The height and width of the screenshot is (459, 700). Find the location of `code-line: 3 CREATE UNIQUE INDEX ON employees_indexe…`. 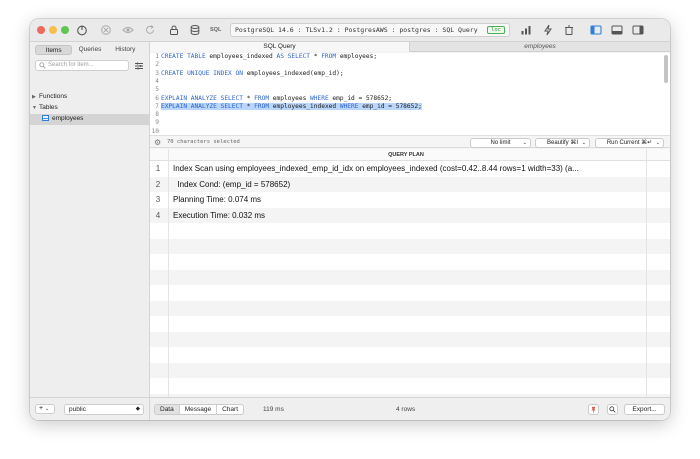

code-line: 3 CREATE UNIQUE INDEX ON employees_indexe… is located at coordinates (406, 74).